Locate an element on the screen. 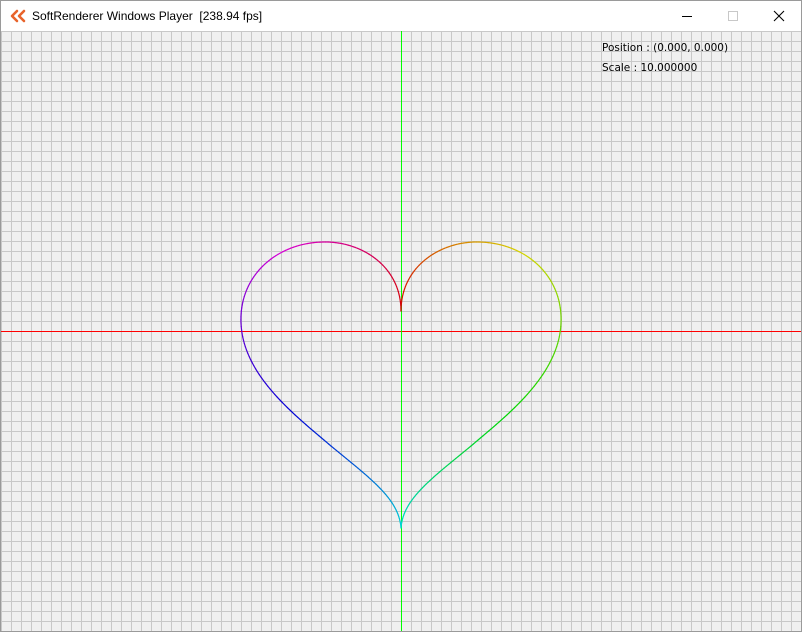  window-title: SoftRenderer Windows Player [238.94 fps] is located at coordinates (147, 16).